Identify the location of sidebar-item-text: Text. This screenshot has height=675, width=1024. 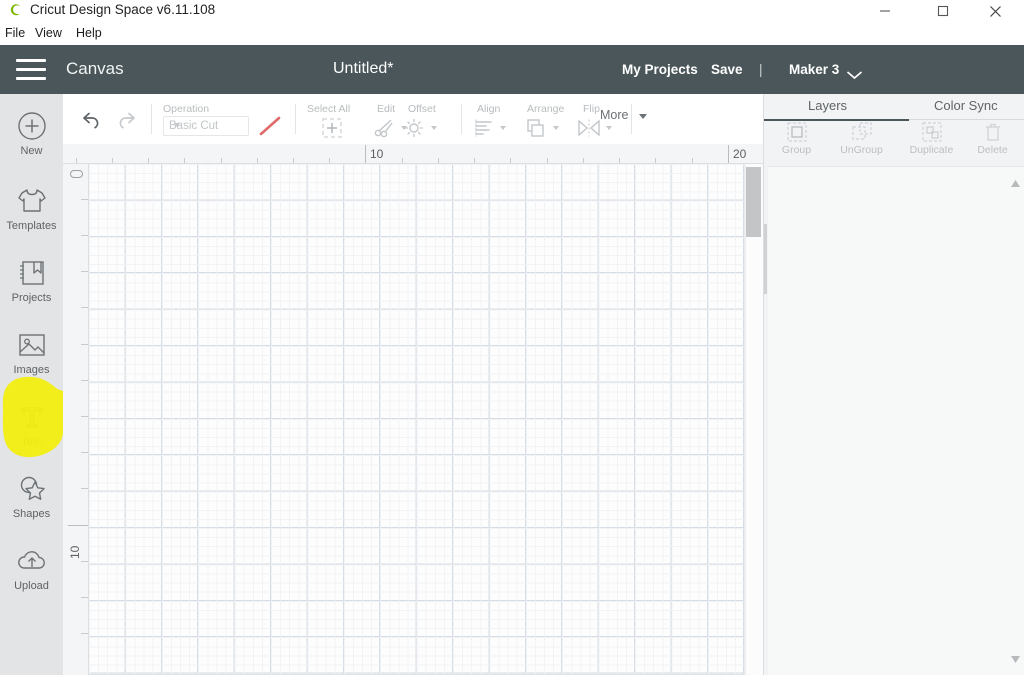
(31, 431).